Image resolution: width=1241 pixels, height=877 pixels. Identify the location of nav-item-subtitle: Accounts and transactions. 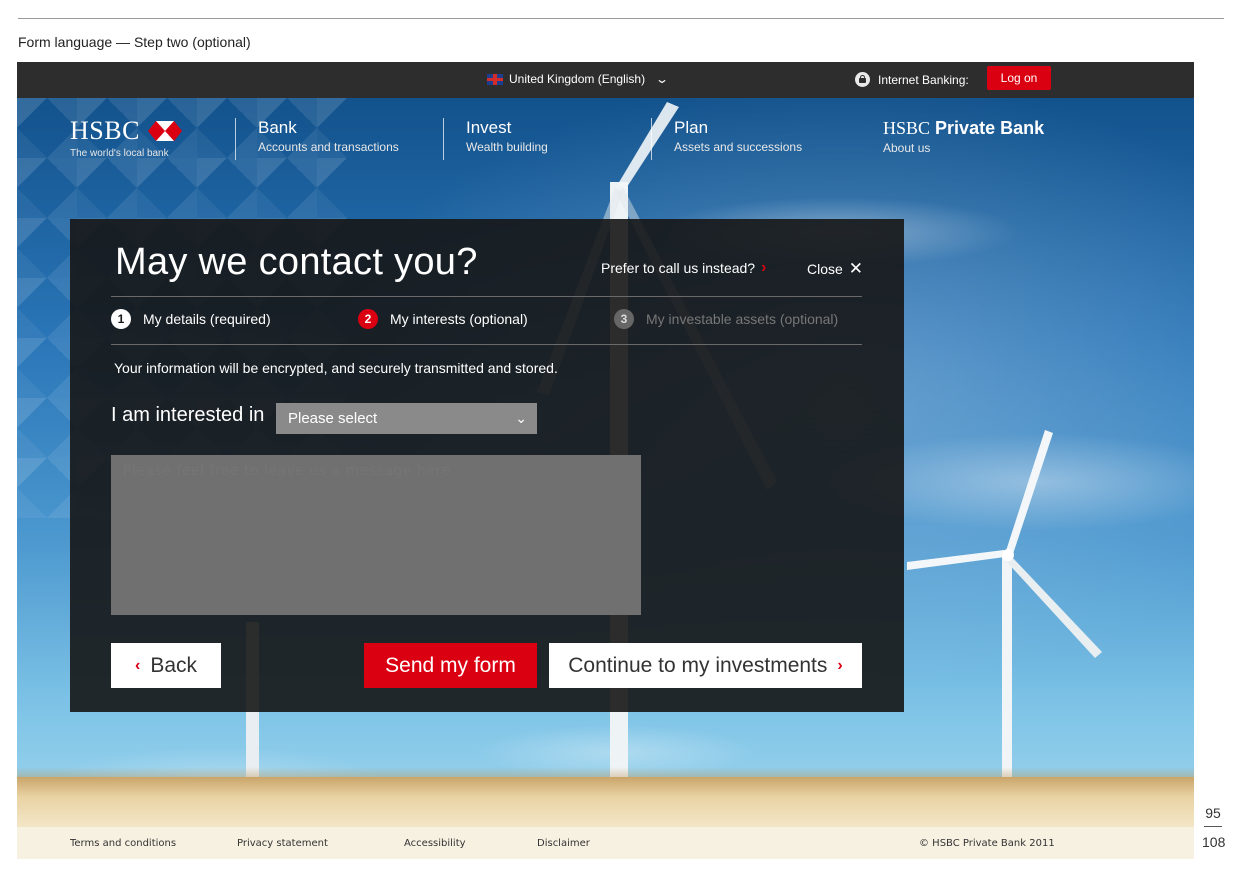
(328, 147).